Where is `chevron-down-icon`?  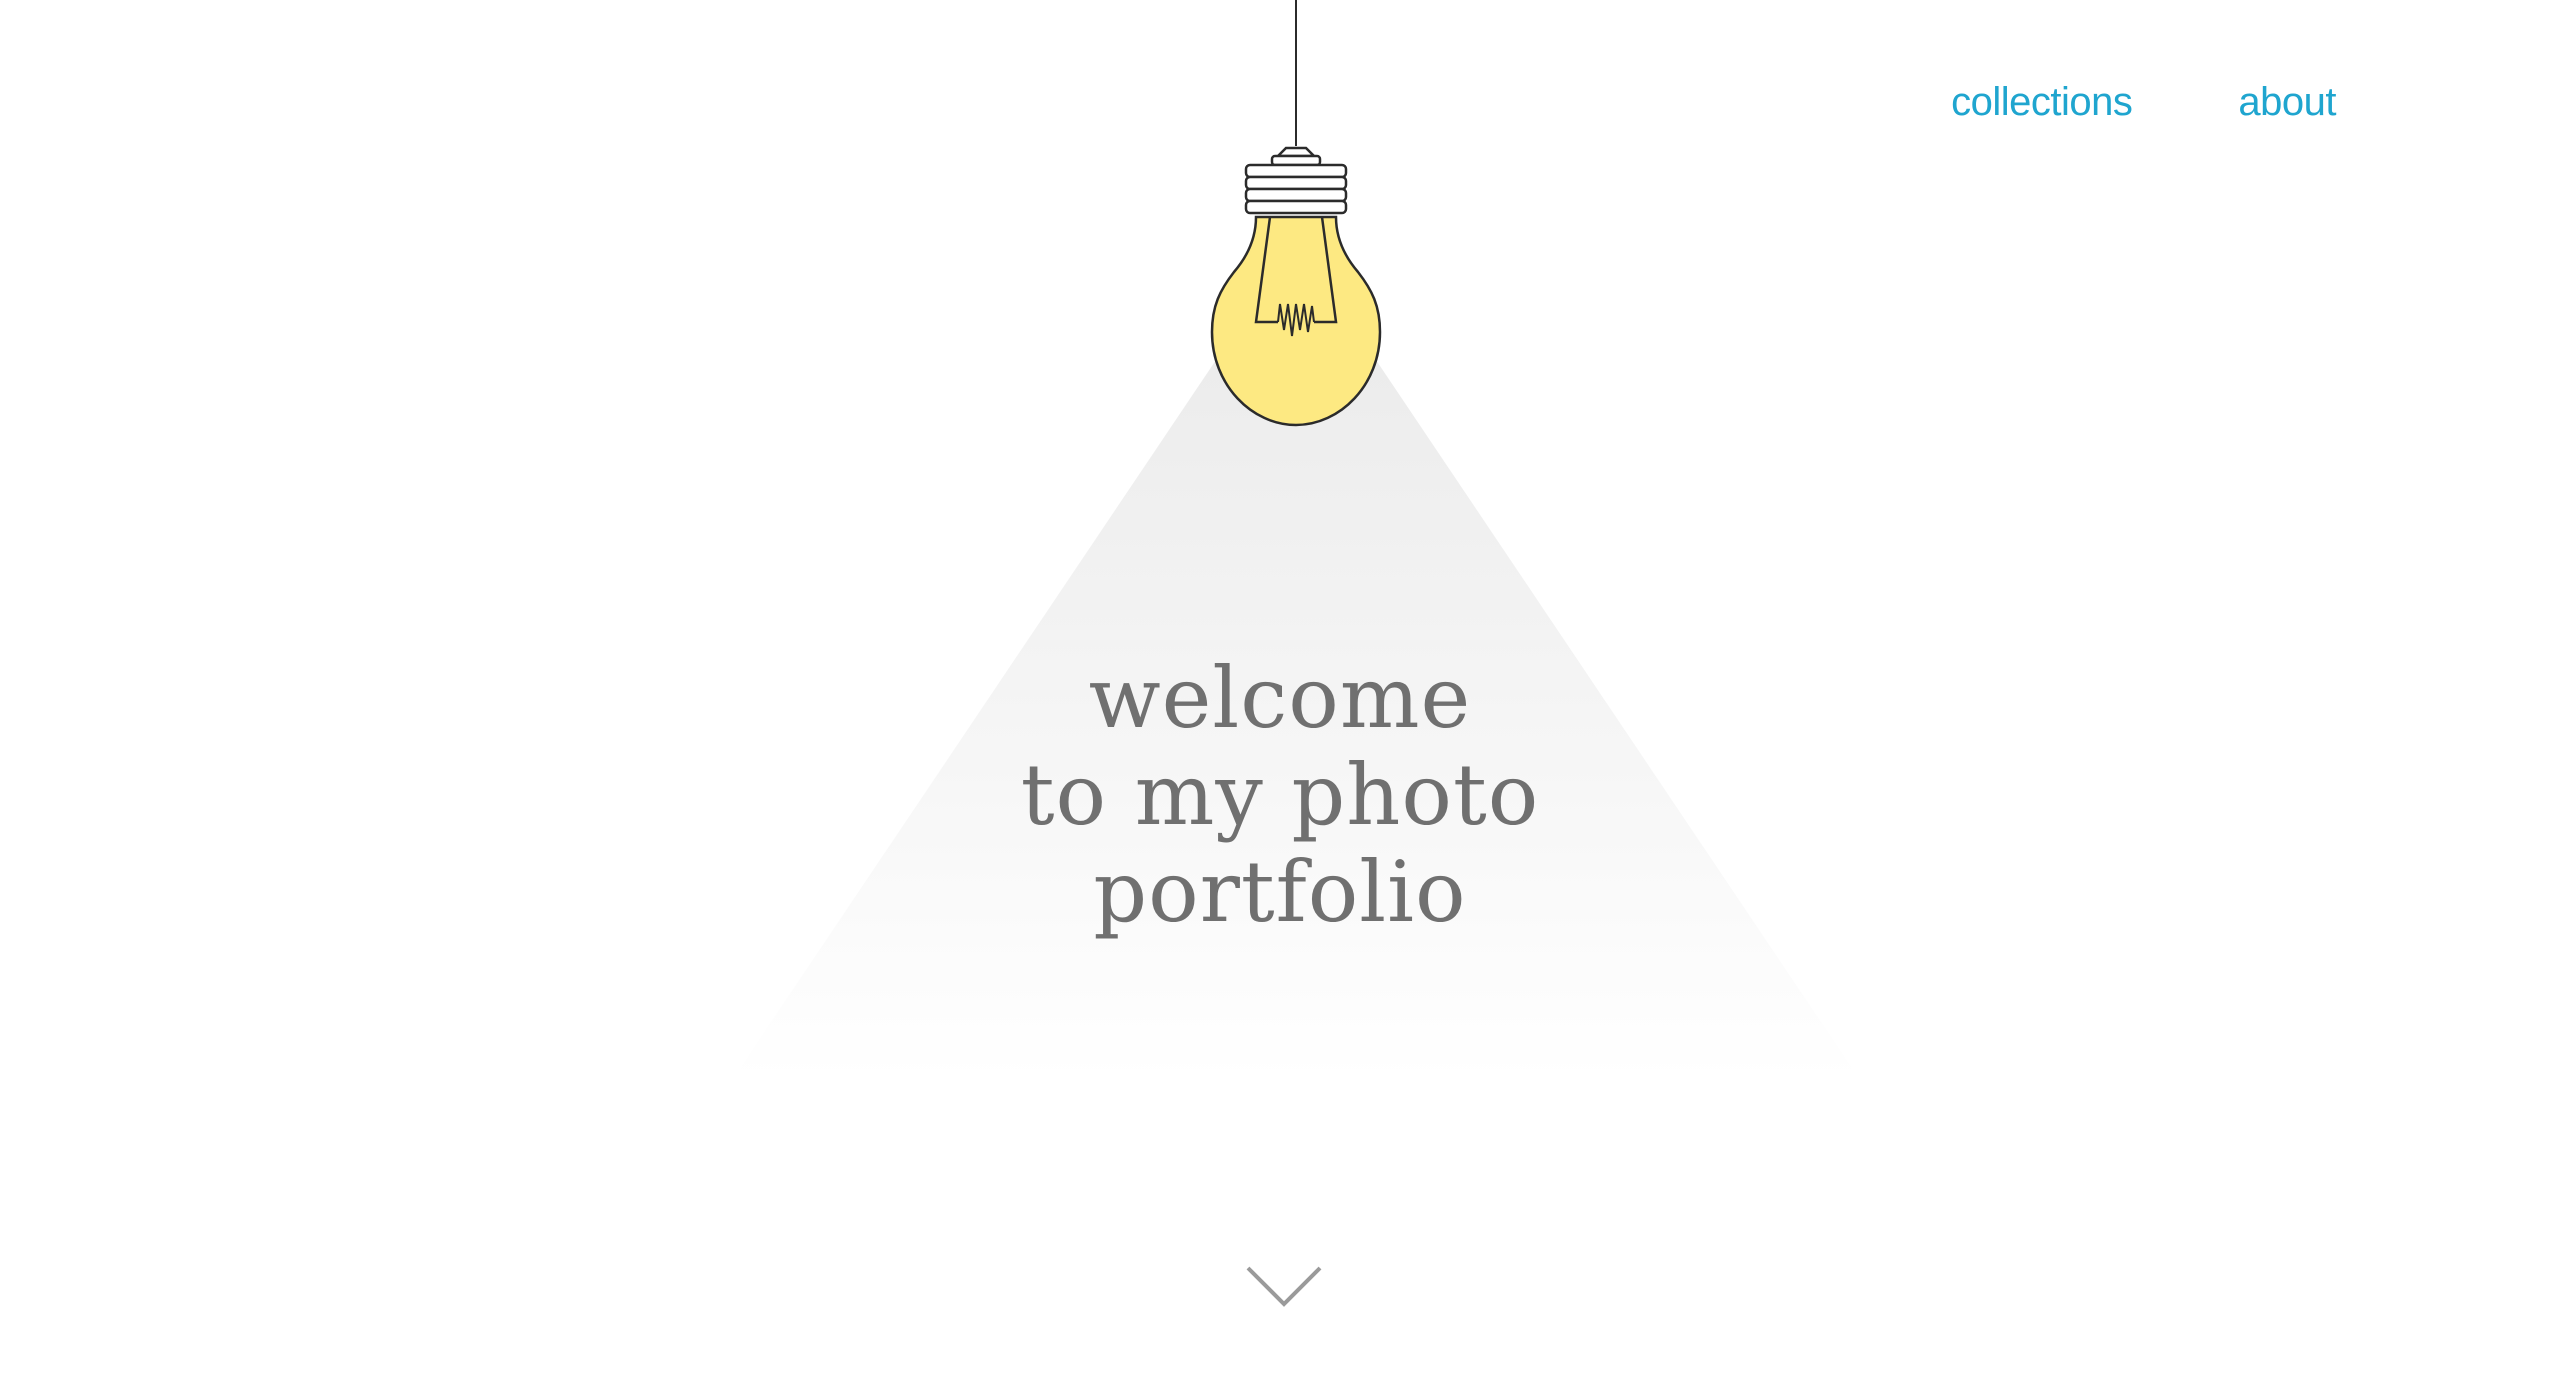 chevron-down-icon is located at coordinates (1284, 1287).